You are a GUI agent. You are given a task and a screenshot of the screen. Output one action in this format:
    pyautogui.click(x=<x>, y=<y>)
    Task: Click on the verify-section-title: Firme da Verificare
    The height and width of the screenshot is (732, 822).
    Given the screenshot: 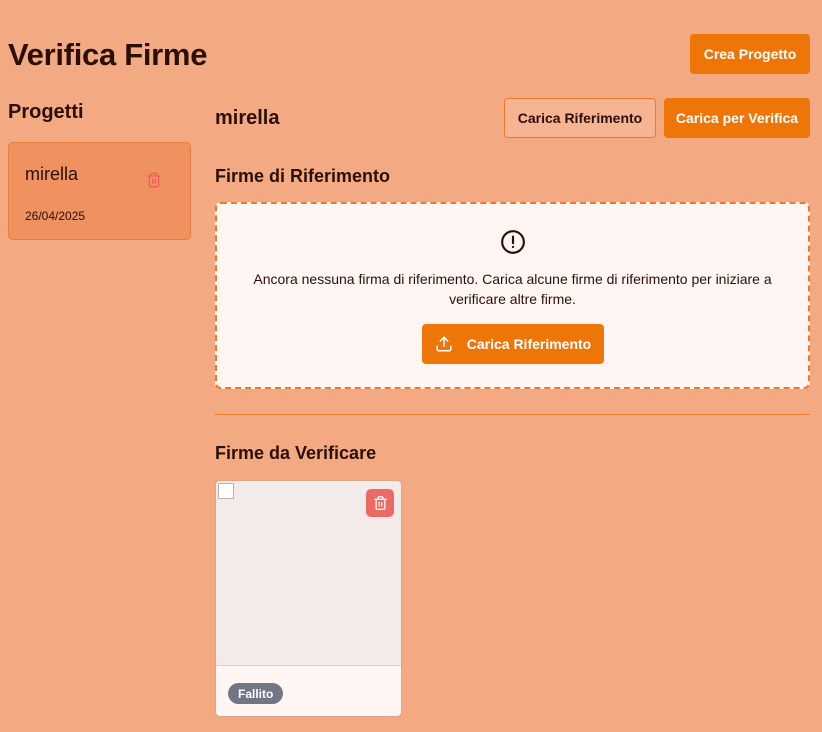 What is the action you would take?
    pyautogui.click(x=296, y=453)
    